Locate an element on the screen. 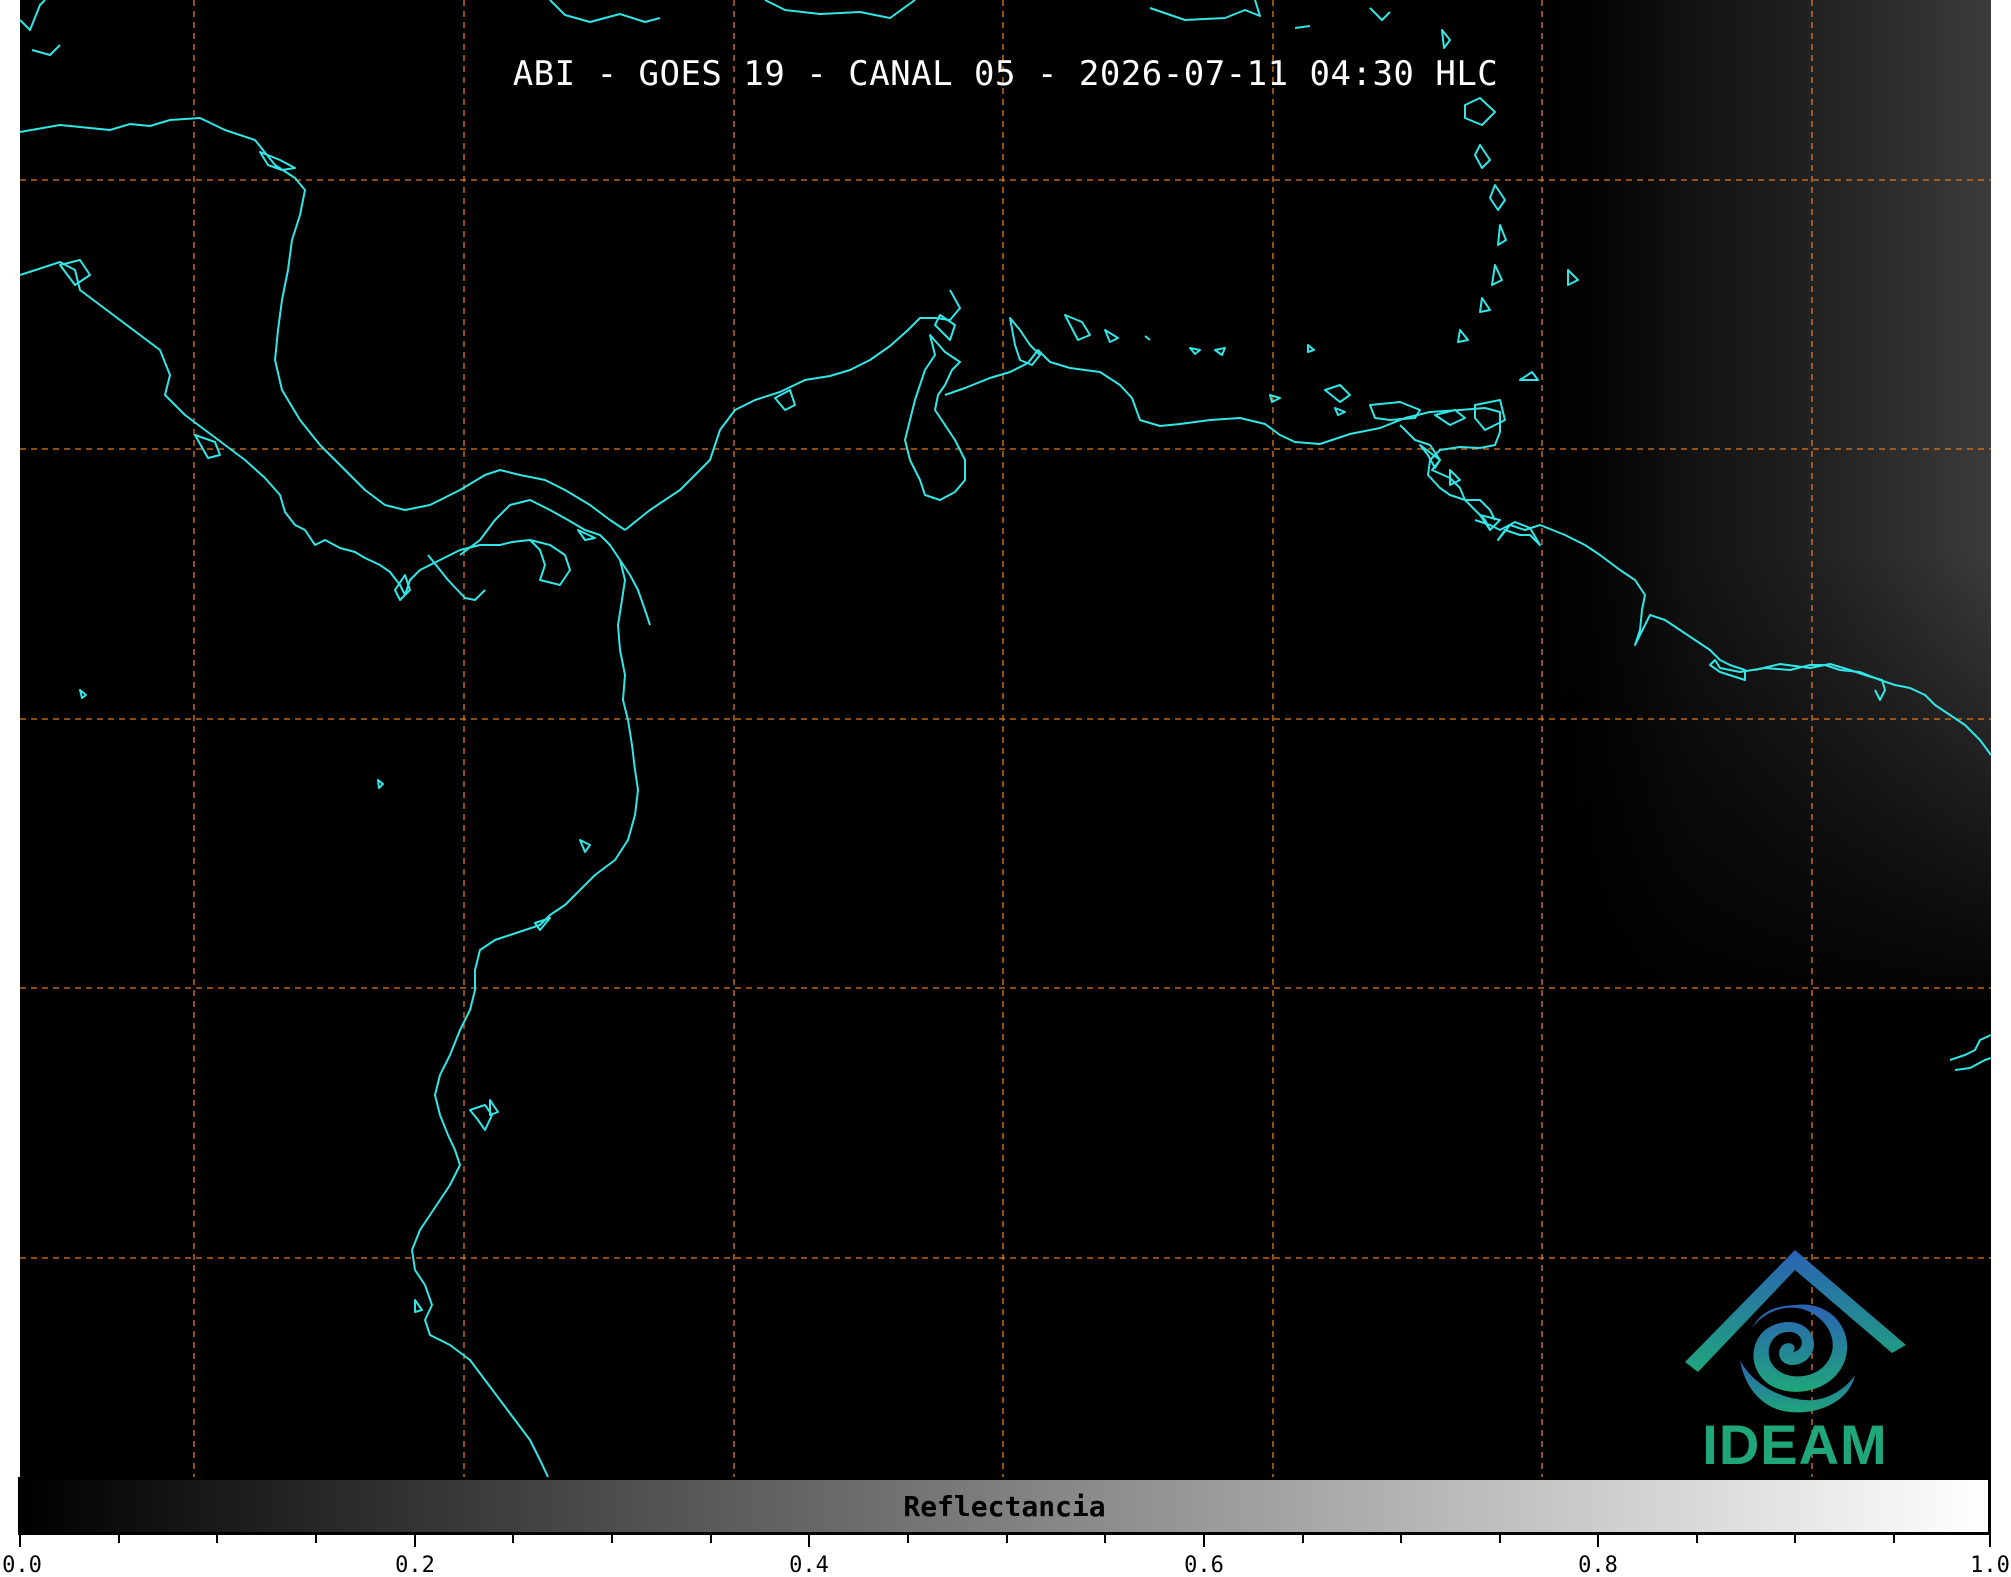 This screenshot has height=1577, width=2011. ideam-logo-text: IDEAM is located at coordinates (1795, 1444).